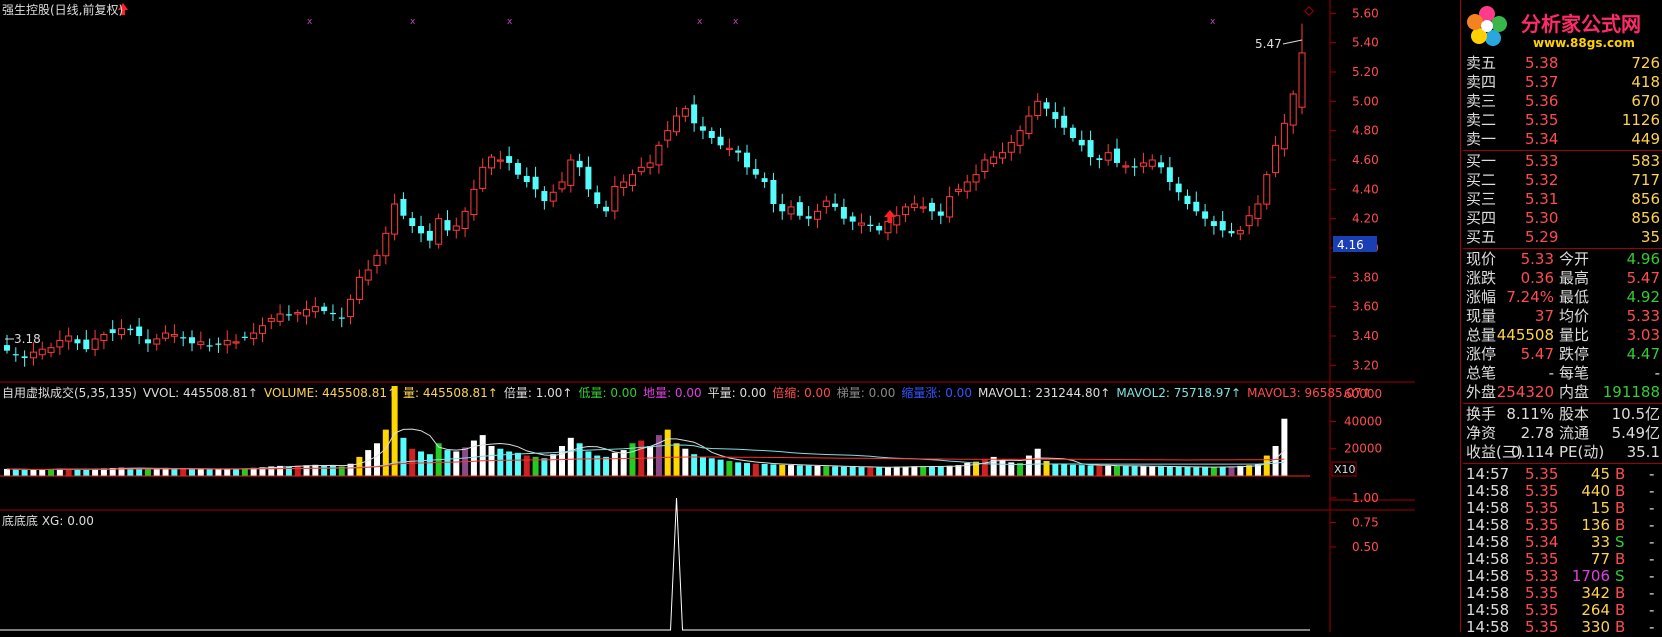  I want to click on bid-label: 买一, so click(1481, 161).